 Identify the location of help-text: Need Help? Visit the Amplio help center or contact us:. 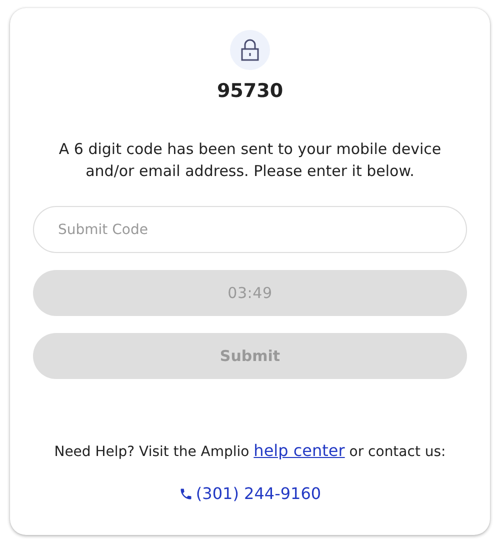
(250, 450).